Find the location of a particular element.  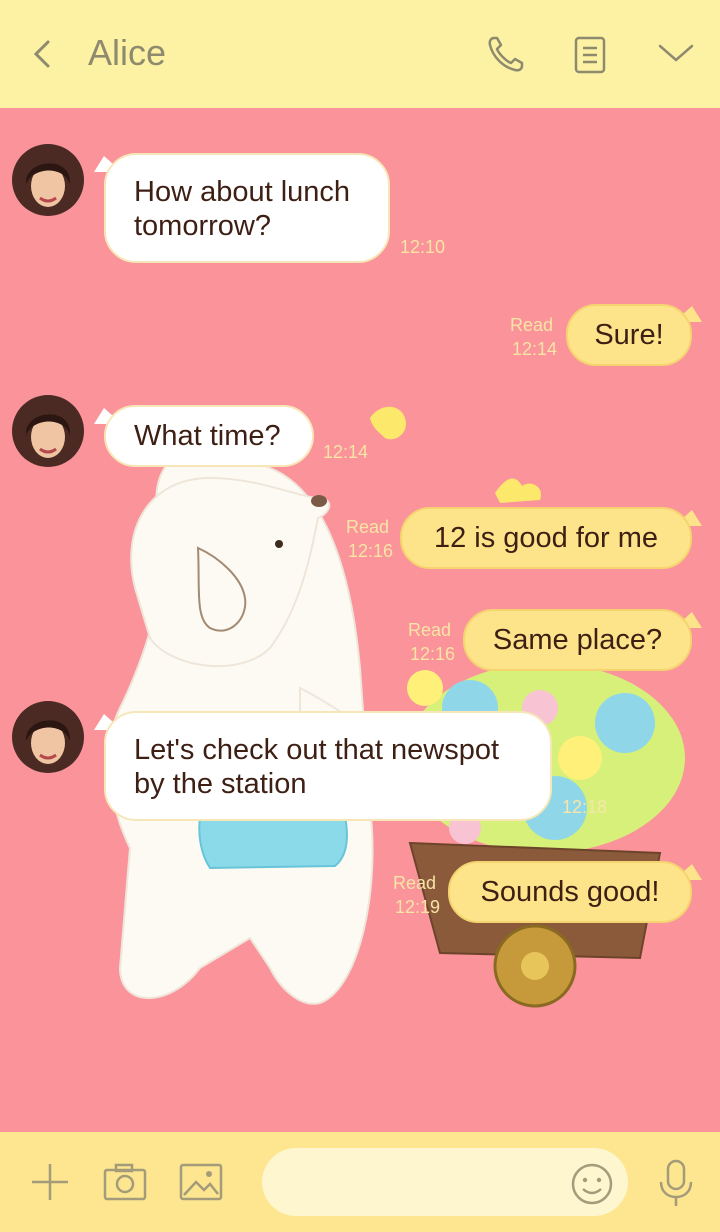

message-text: What time? is located at coordinates (207, 436).